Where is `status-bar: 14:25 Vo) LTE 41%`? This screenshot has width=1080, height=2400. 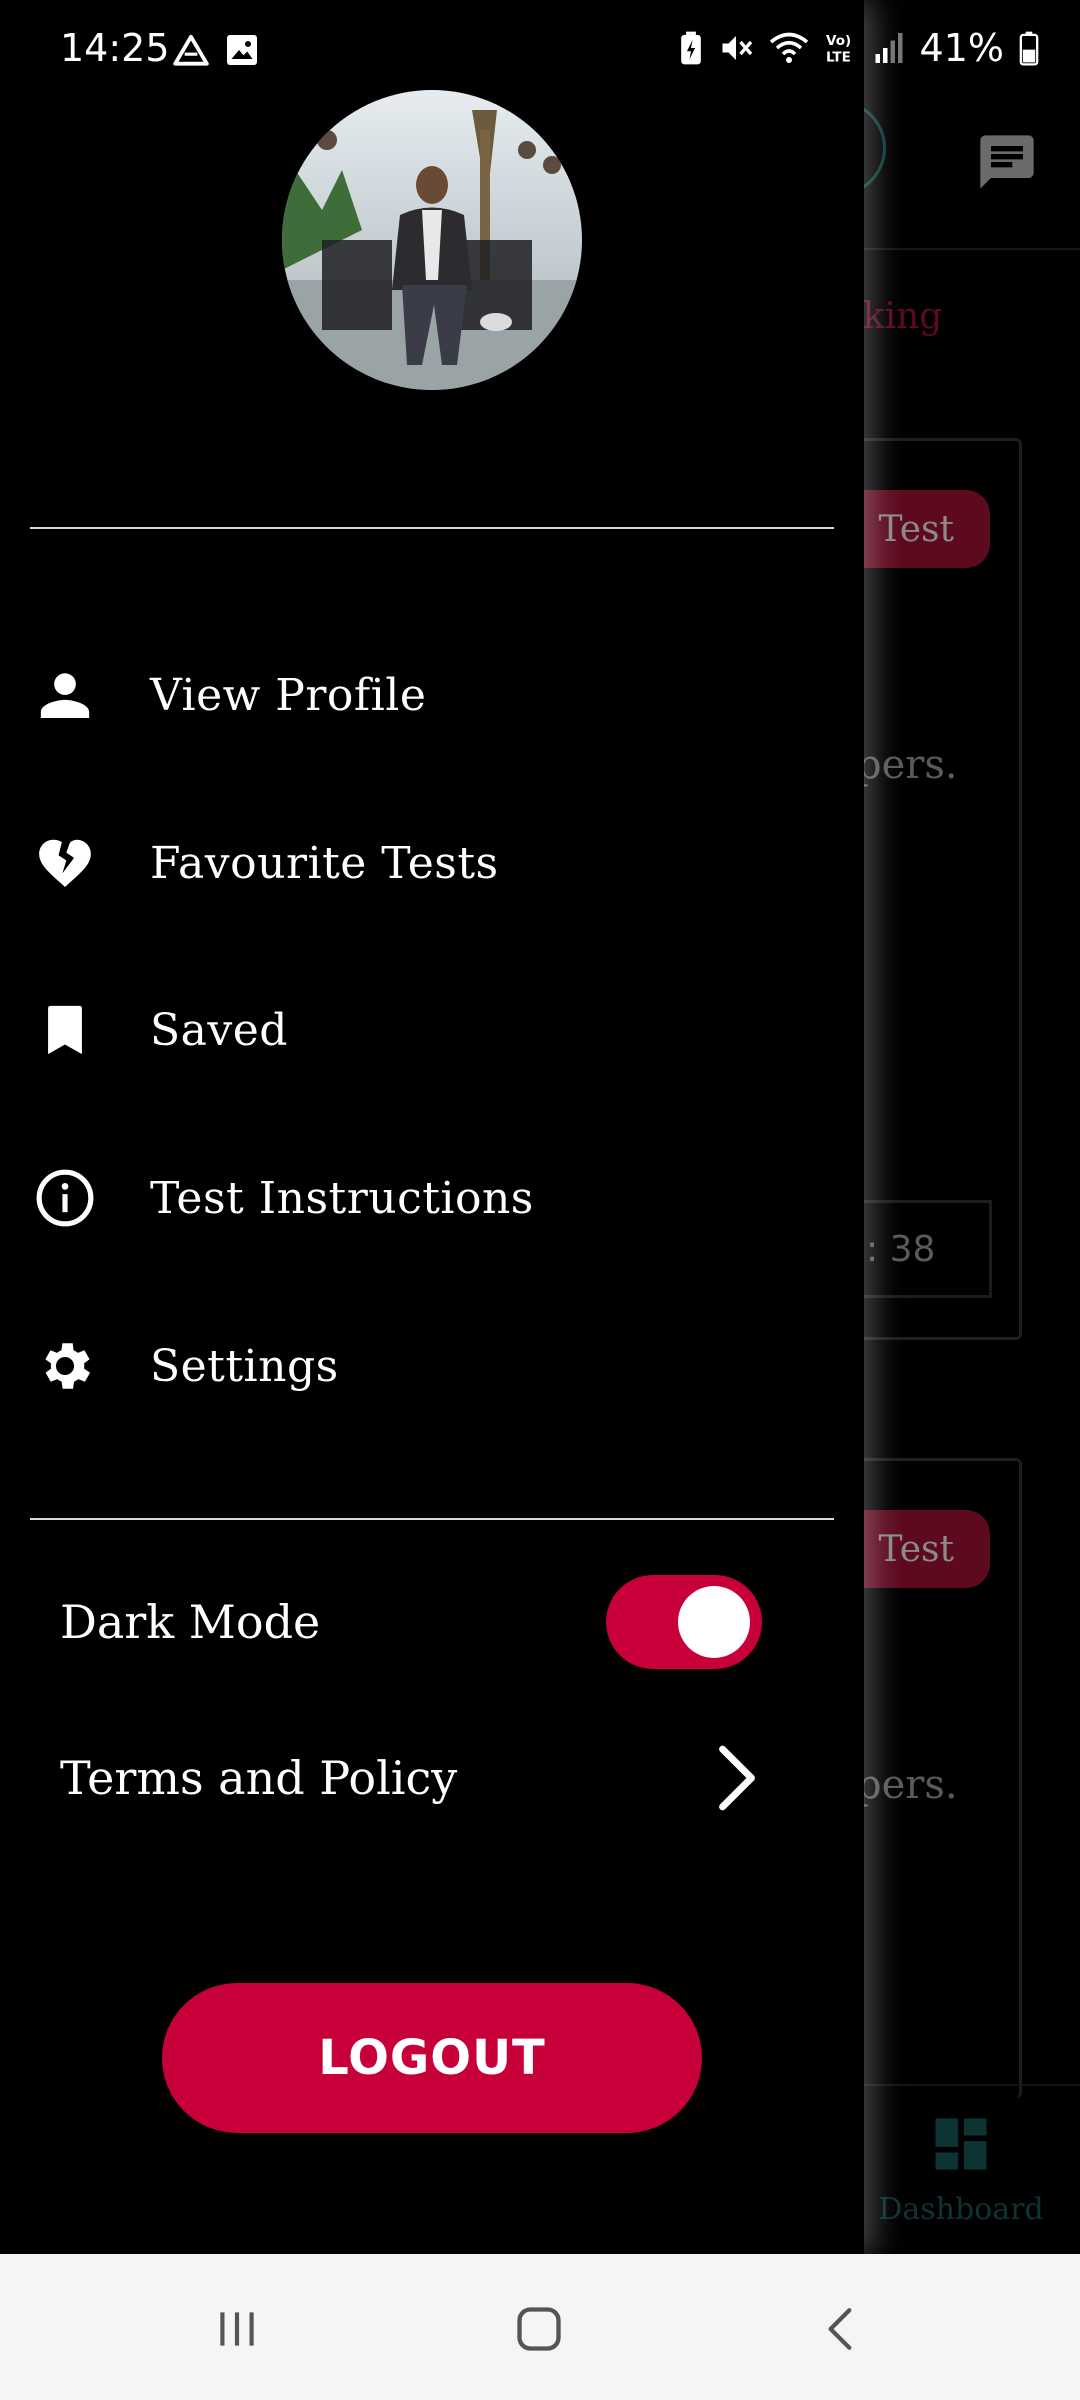 status-bar: 14:25 Vo) LTE 41% is located at coordinates (540, 50).